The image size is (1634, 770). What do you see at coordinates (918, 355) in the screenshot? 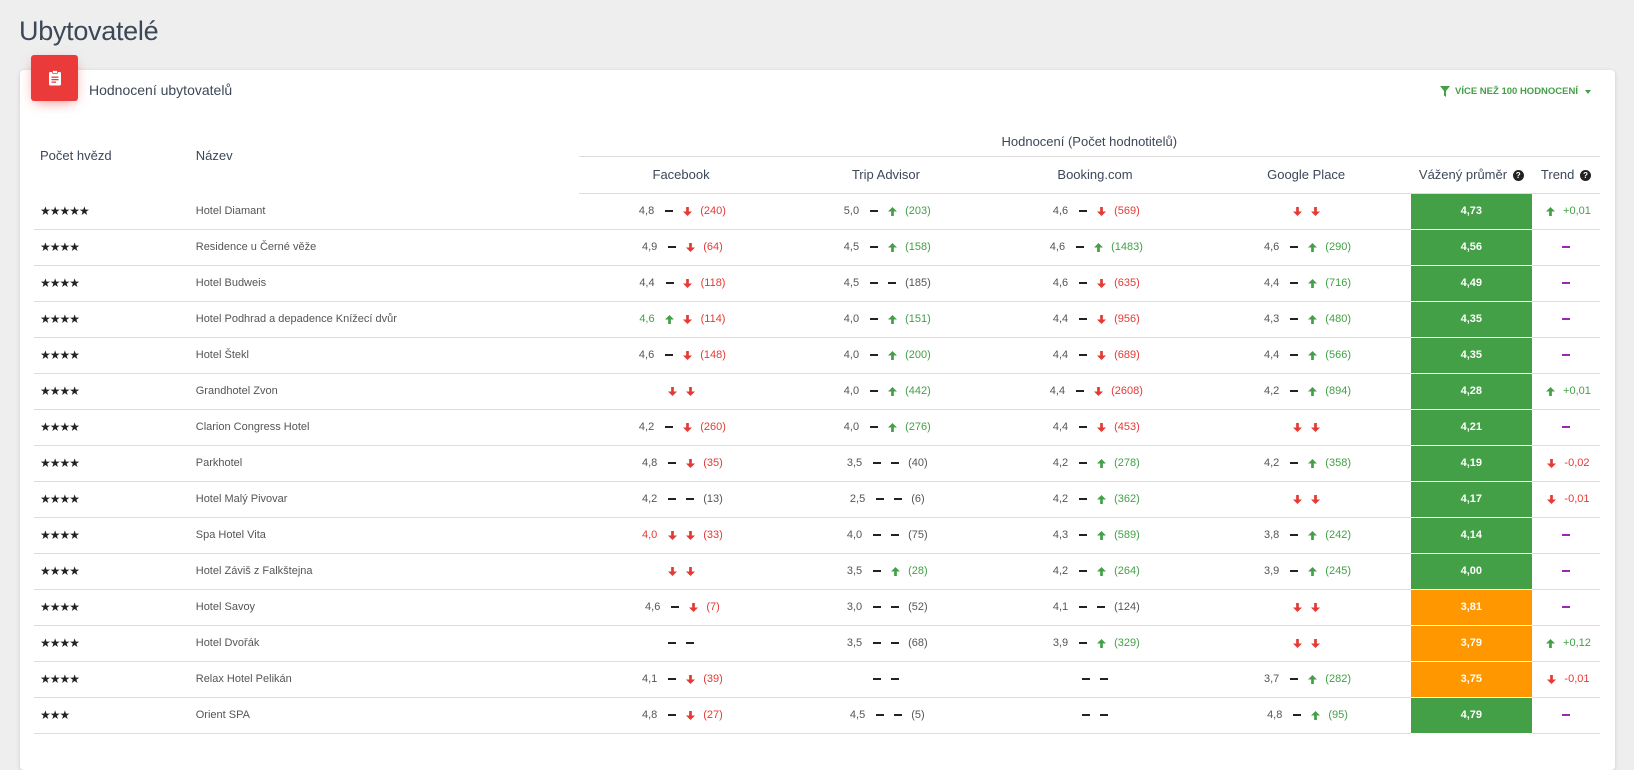
I see `tripadvisor-review-count: (200)` at bounding box center [918, 355].